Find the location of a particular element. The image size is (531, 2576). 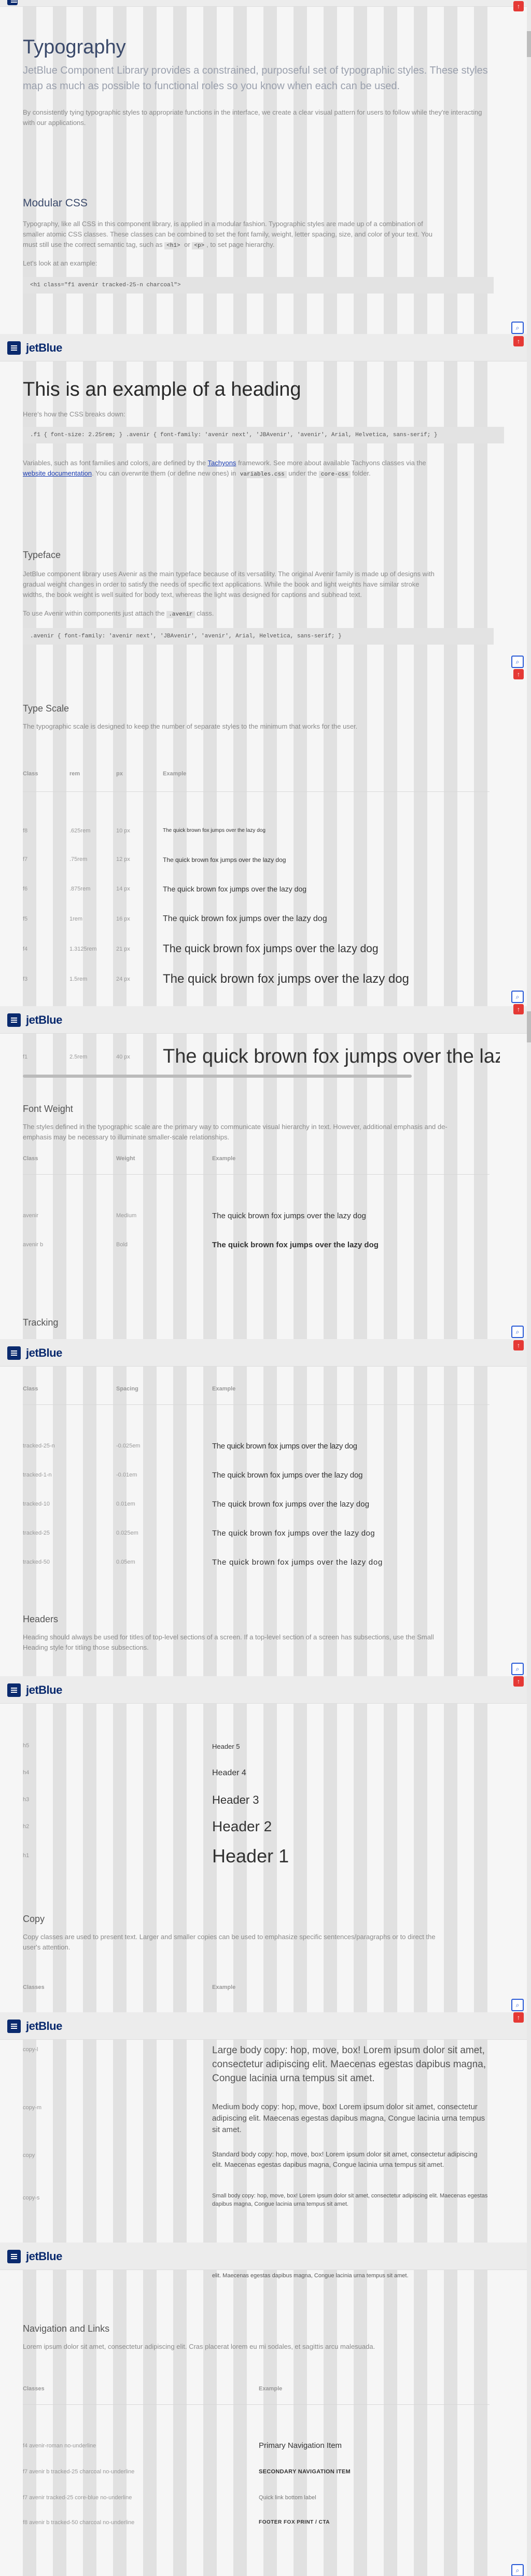

table-cell: 21 px is located at coordinates (123, 949).